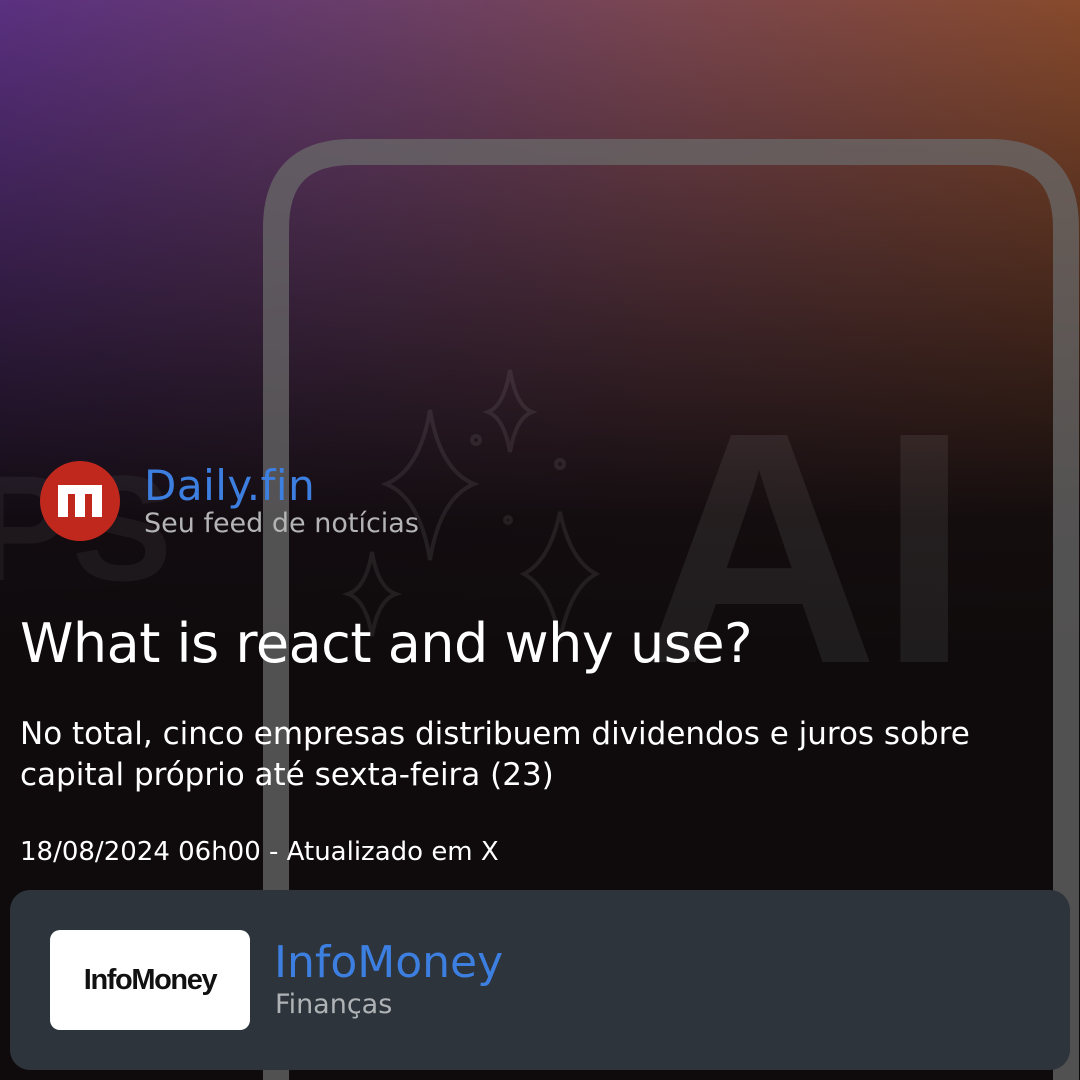  What do you see at coordinates (334, 1004) in the screenshot?
I see `source-category: Finanças` at bounding box center [334, 1004].